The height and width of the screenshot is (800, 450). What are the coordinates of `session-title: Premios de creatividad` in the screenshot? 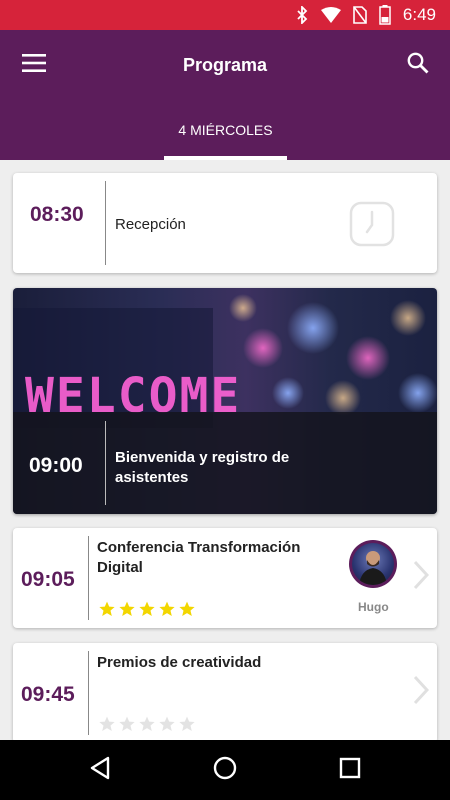 It's located at (179, 662).